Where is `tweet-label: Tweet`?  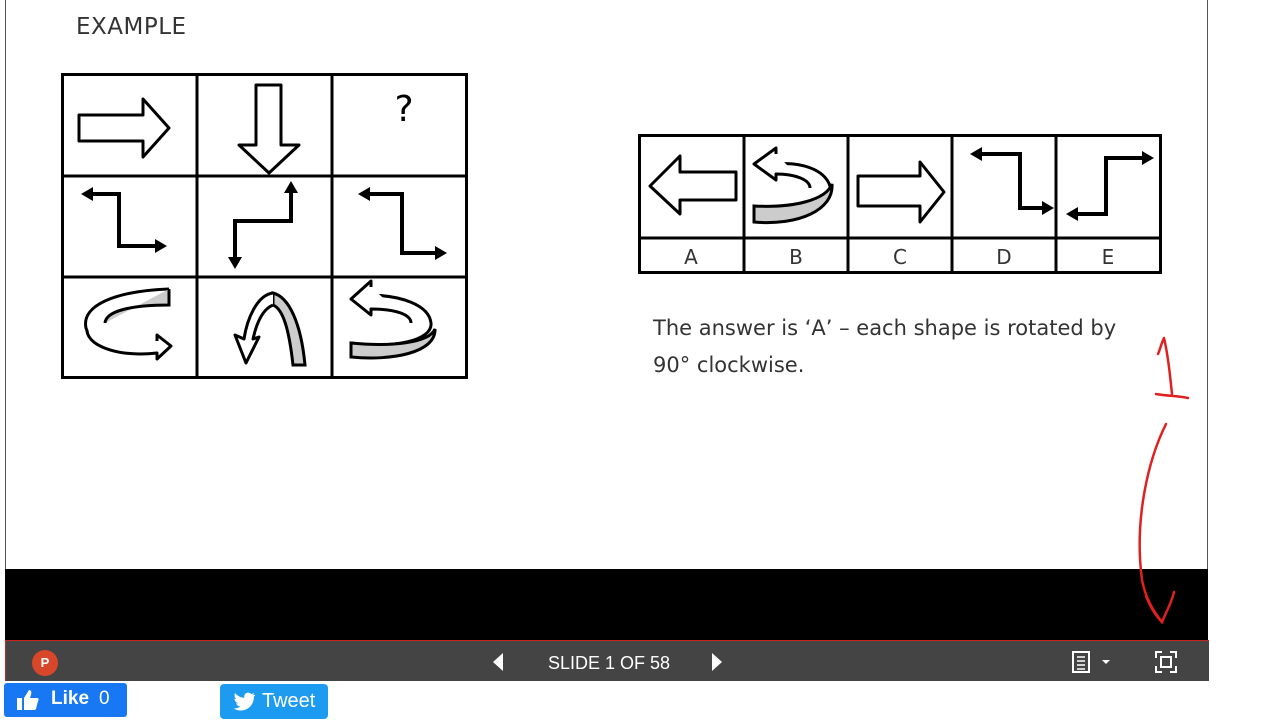
tweet-label: Tweet is located at coordinates (289, 701).